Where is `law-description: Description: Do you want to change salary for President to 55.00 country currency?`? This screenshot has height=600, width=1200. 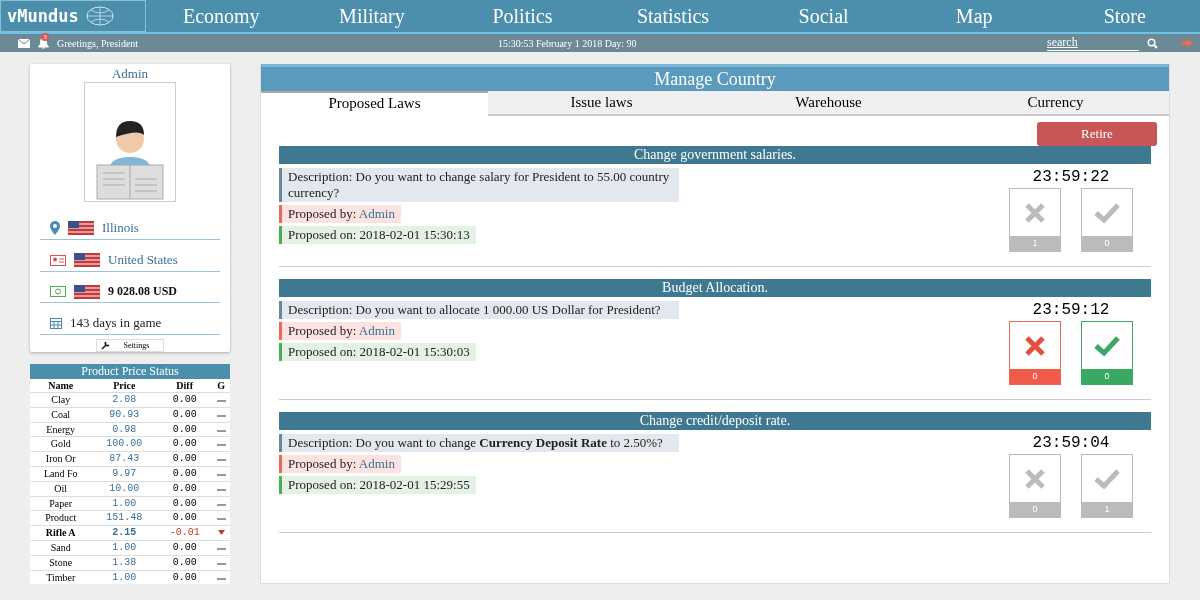 law-description: Description: Do you want to change salary for President to 55.00 country currency? is located at coordinates (479, 185).